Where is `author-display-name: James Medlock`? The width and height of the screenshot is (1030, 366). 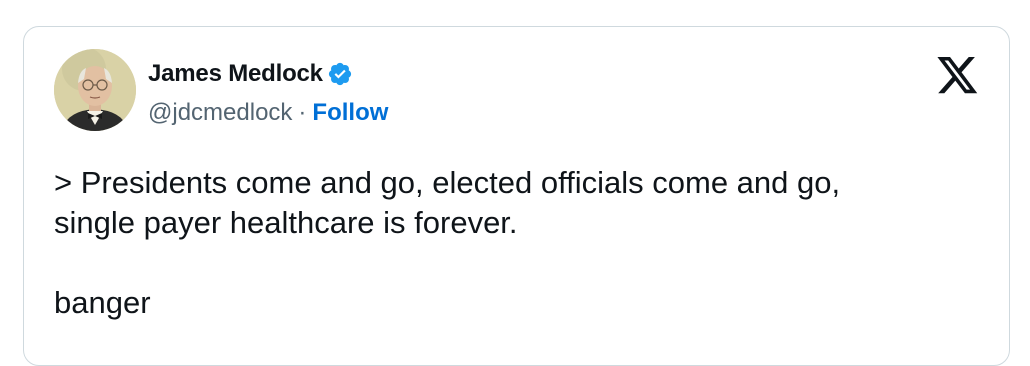 author-display-name: James Medlock is located at coordinates (235, 74).